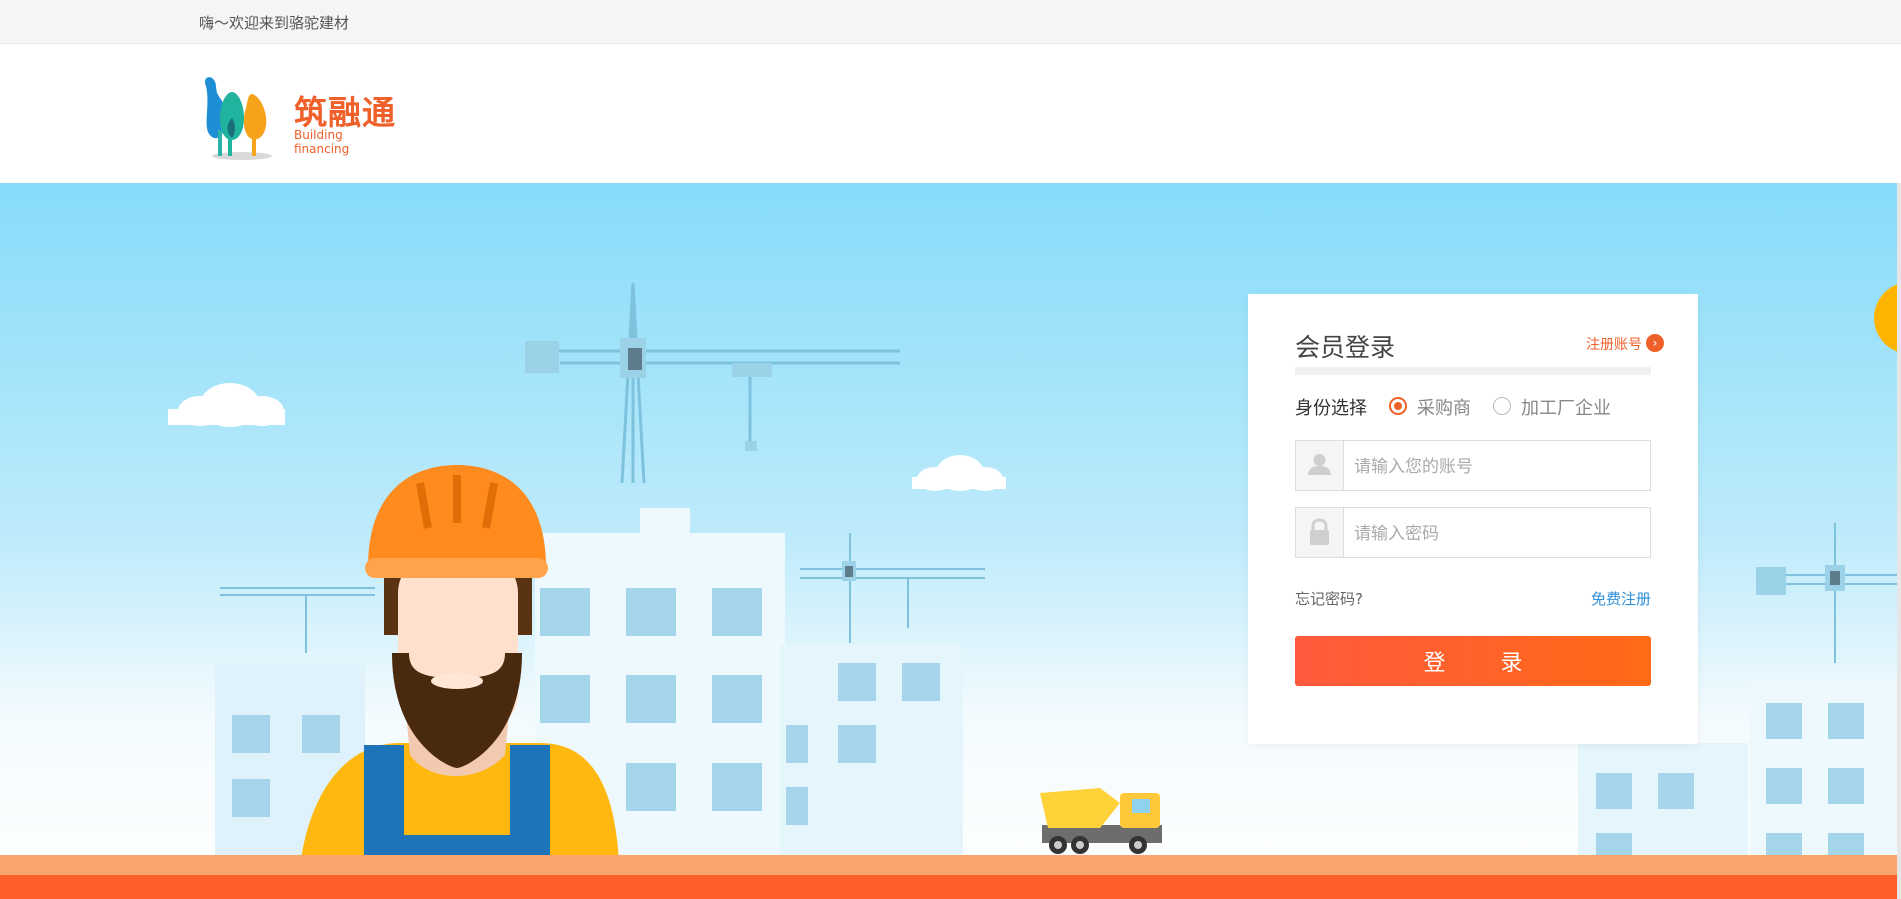  What do you see at coordinates (274, 23) in the screenshot?
I see `welcome-text: 嗨～欢迎来到骆驼建材` at bounding box center [274, 23].